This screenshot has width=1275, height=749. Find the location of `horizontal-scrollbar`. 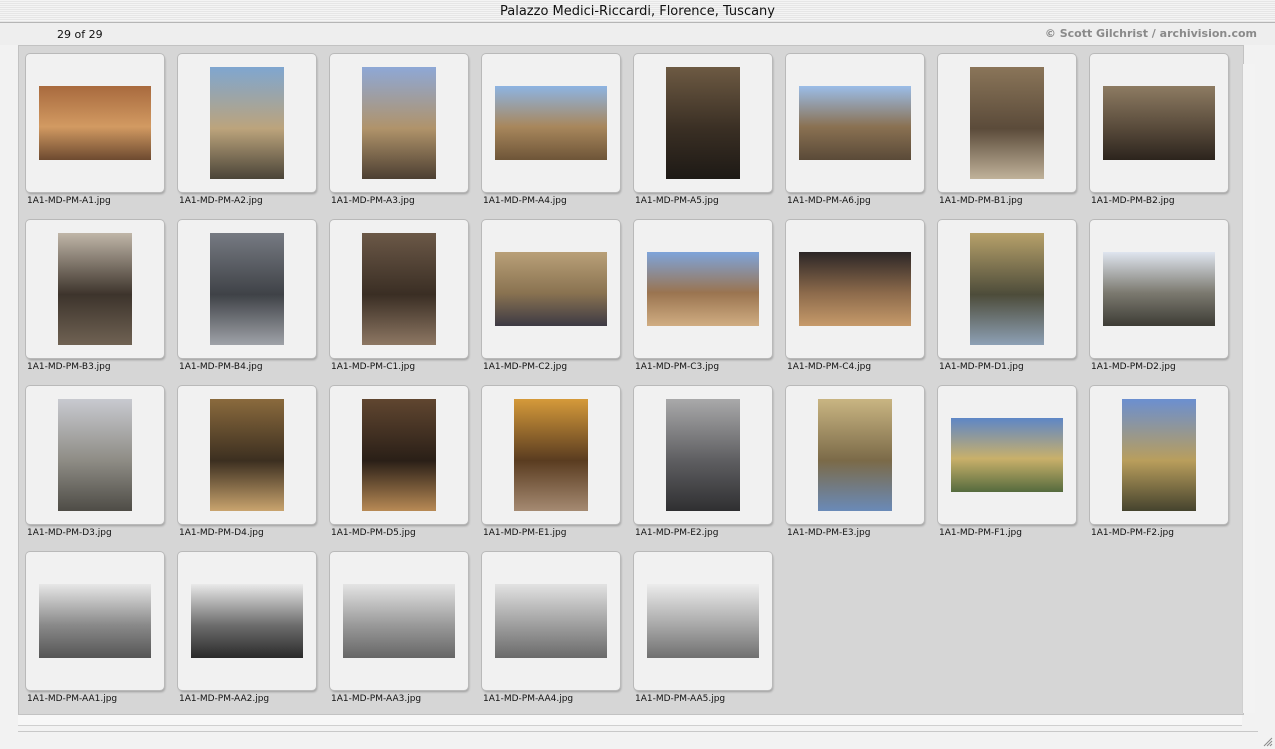

horizontal-scrollbar is located at coordinates (630, 720).